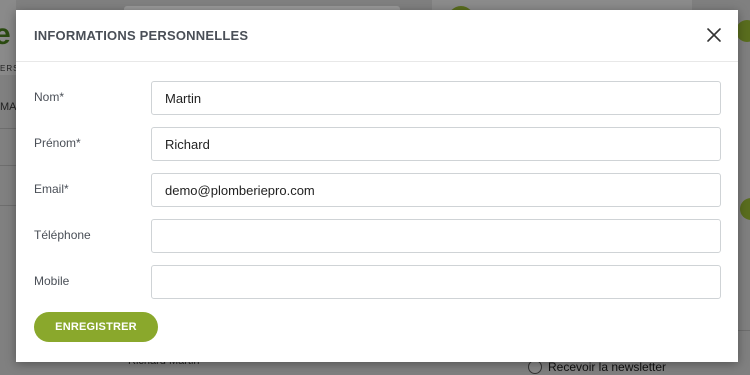 Image resolution: width=750 pixels, height=375 pixels. I want to click on field-label-email: Email*, so click(51, 189).